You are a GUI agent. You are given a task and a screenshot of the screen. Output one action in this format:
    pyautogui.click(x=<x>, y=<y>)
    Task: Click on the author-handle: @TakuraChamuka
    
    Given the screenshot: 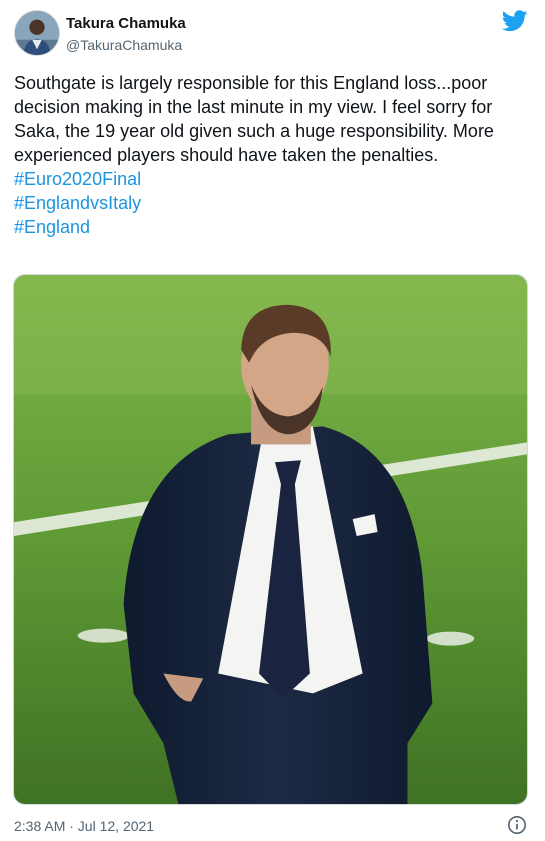 What is the action you would take?
    pyautogui.click(x=124, y=45)
    